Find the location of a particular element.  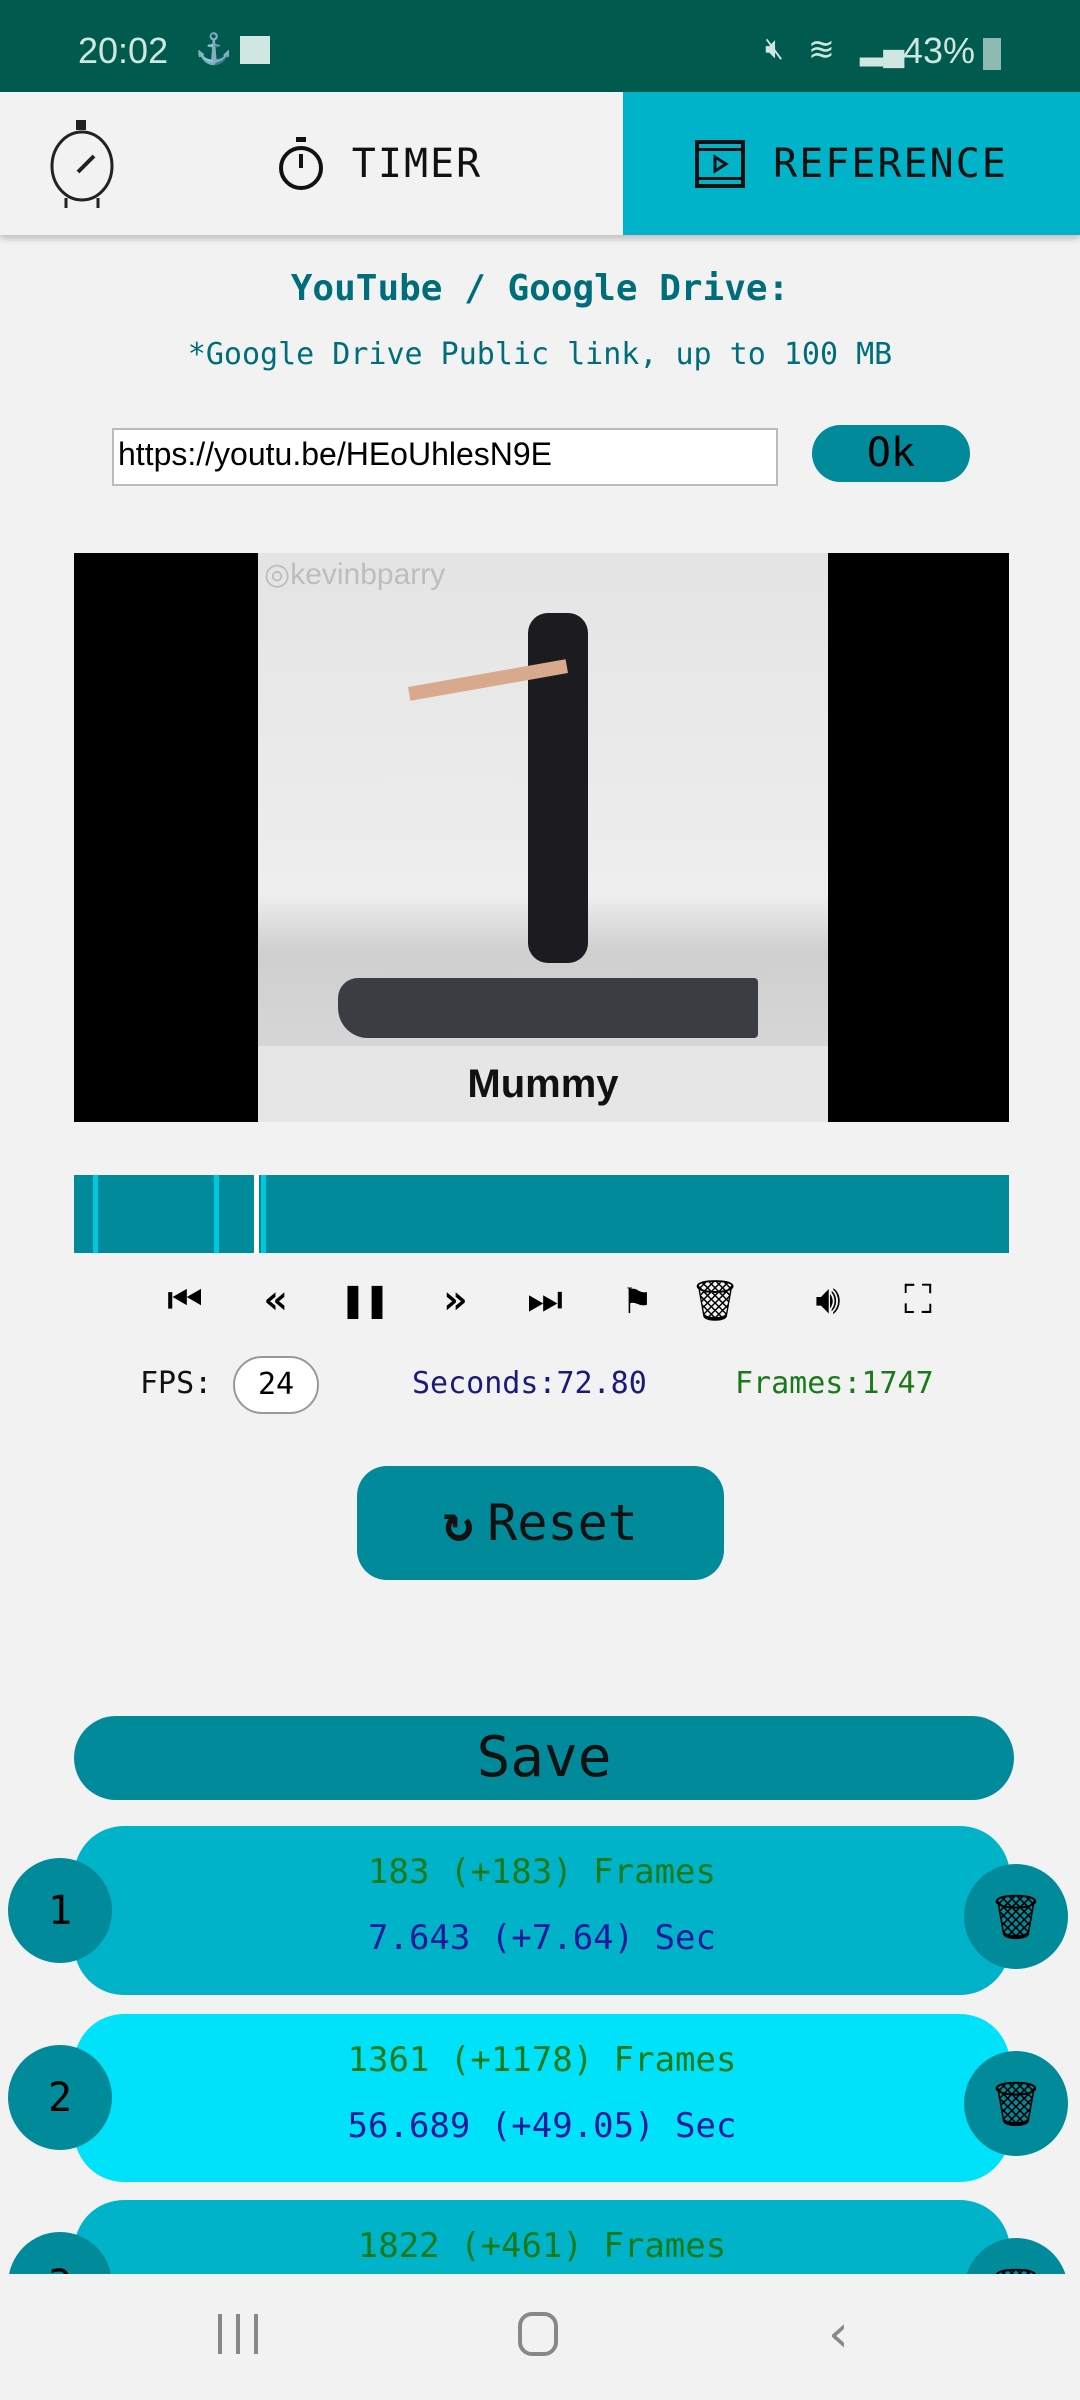

item-seconds: 7.643 (+7.64) Sec is located at coordinates (542, 1938).